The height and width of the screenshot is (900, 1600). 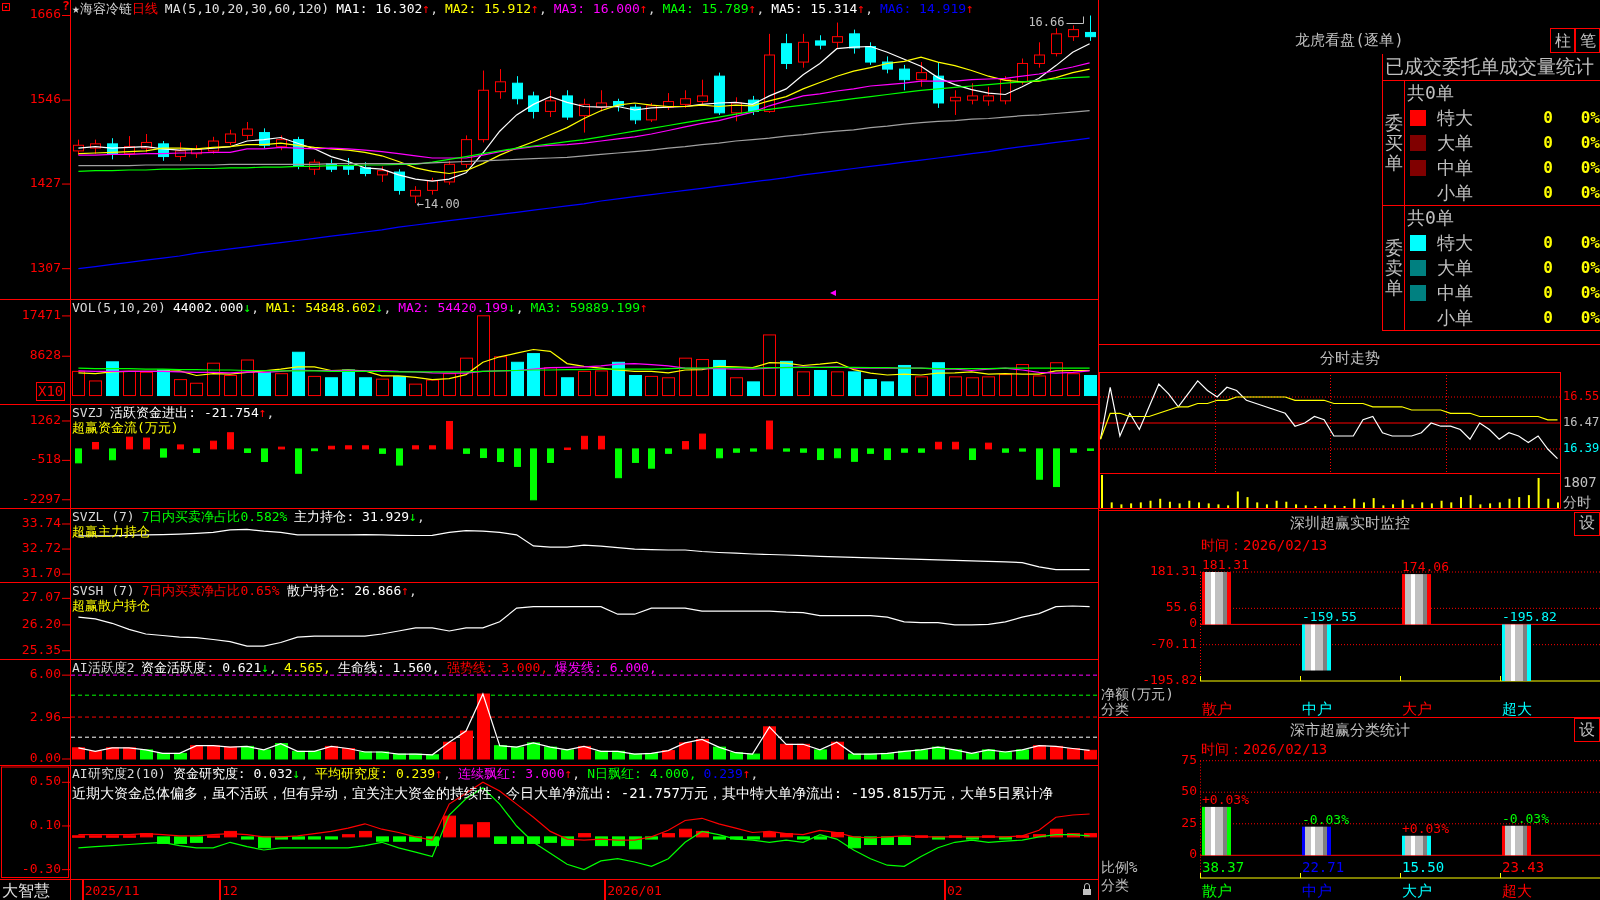 I want to click on panel-title: 深市超赢分类统计, so click(x=1349, y=730).